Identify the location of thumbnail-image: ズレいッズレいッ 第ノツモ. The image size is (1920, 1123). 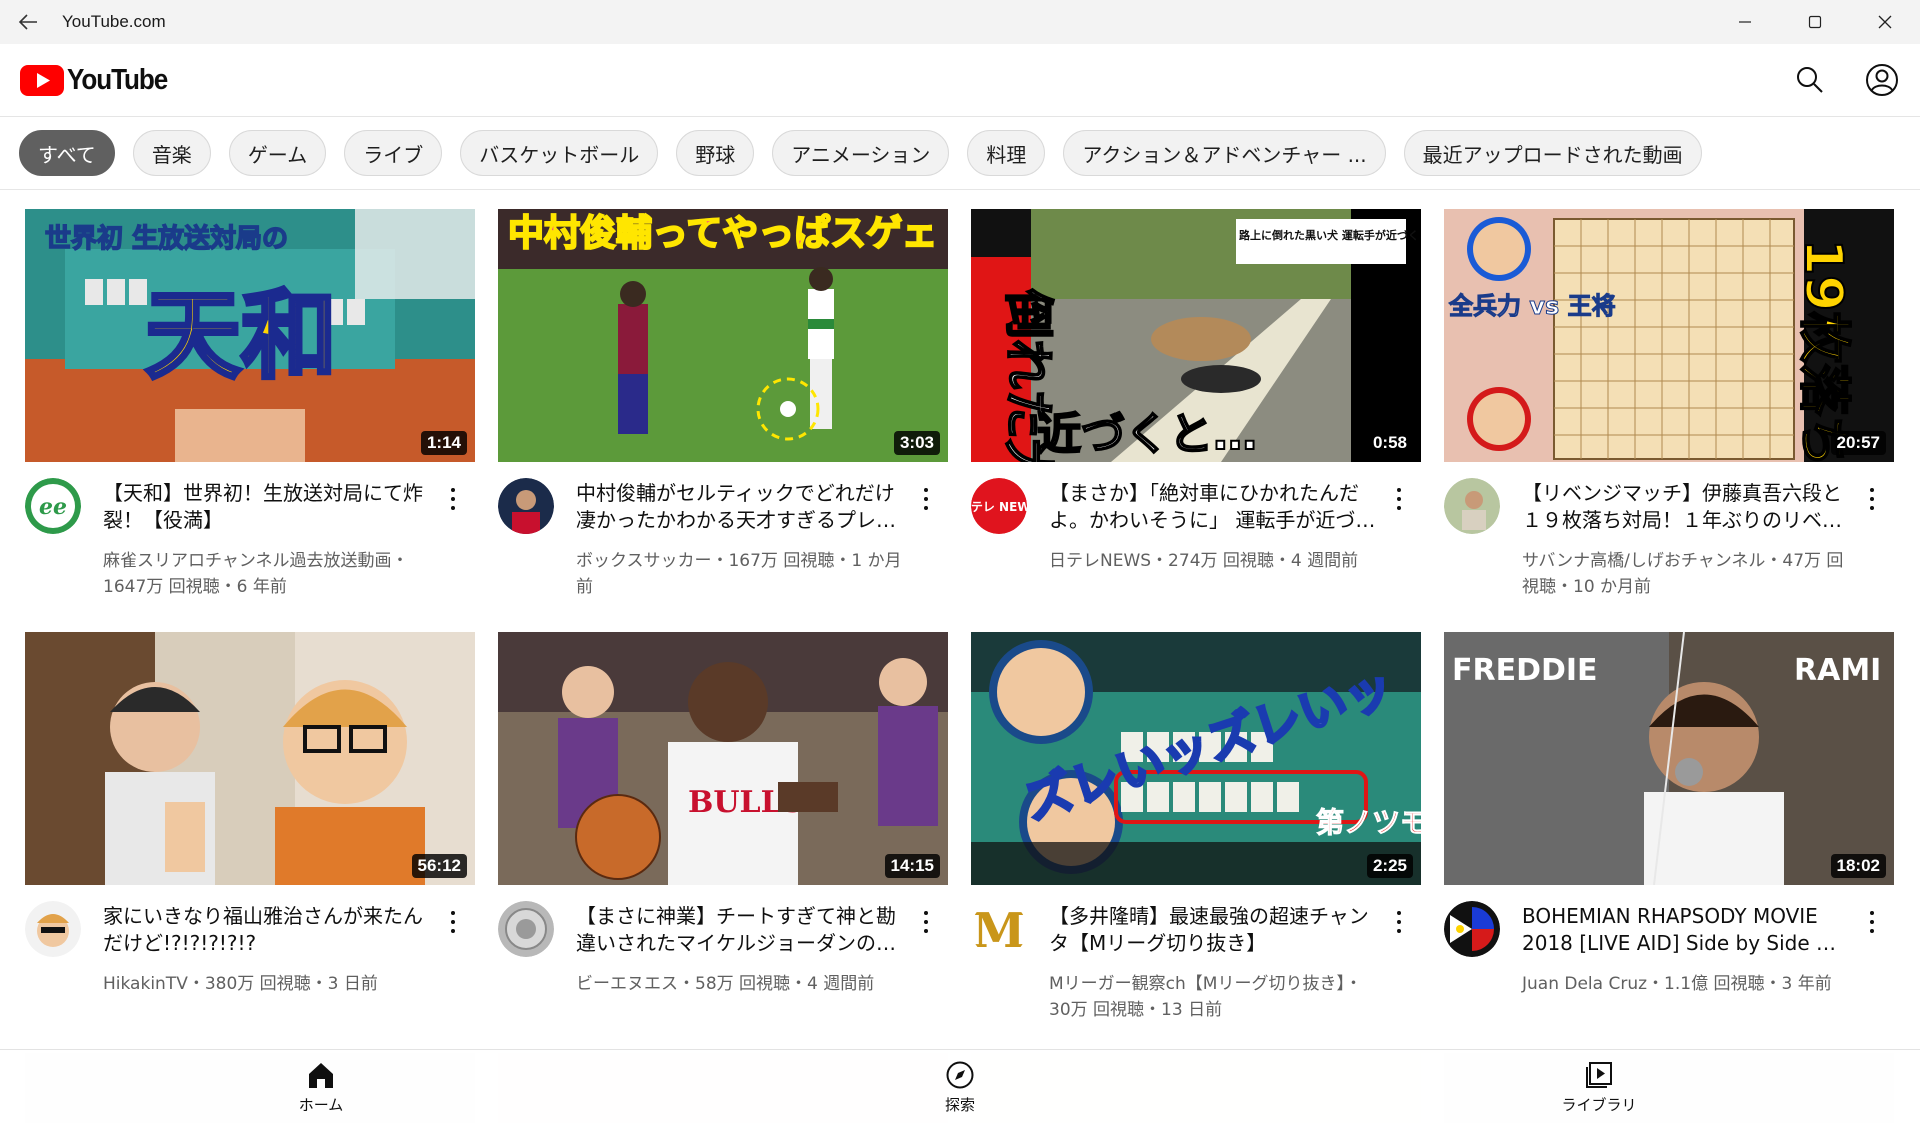
(1196, 758).